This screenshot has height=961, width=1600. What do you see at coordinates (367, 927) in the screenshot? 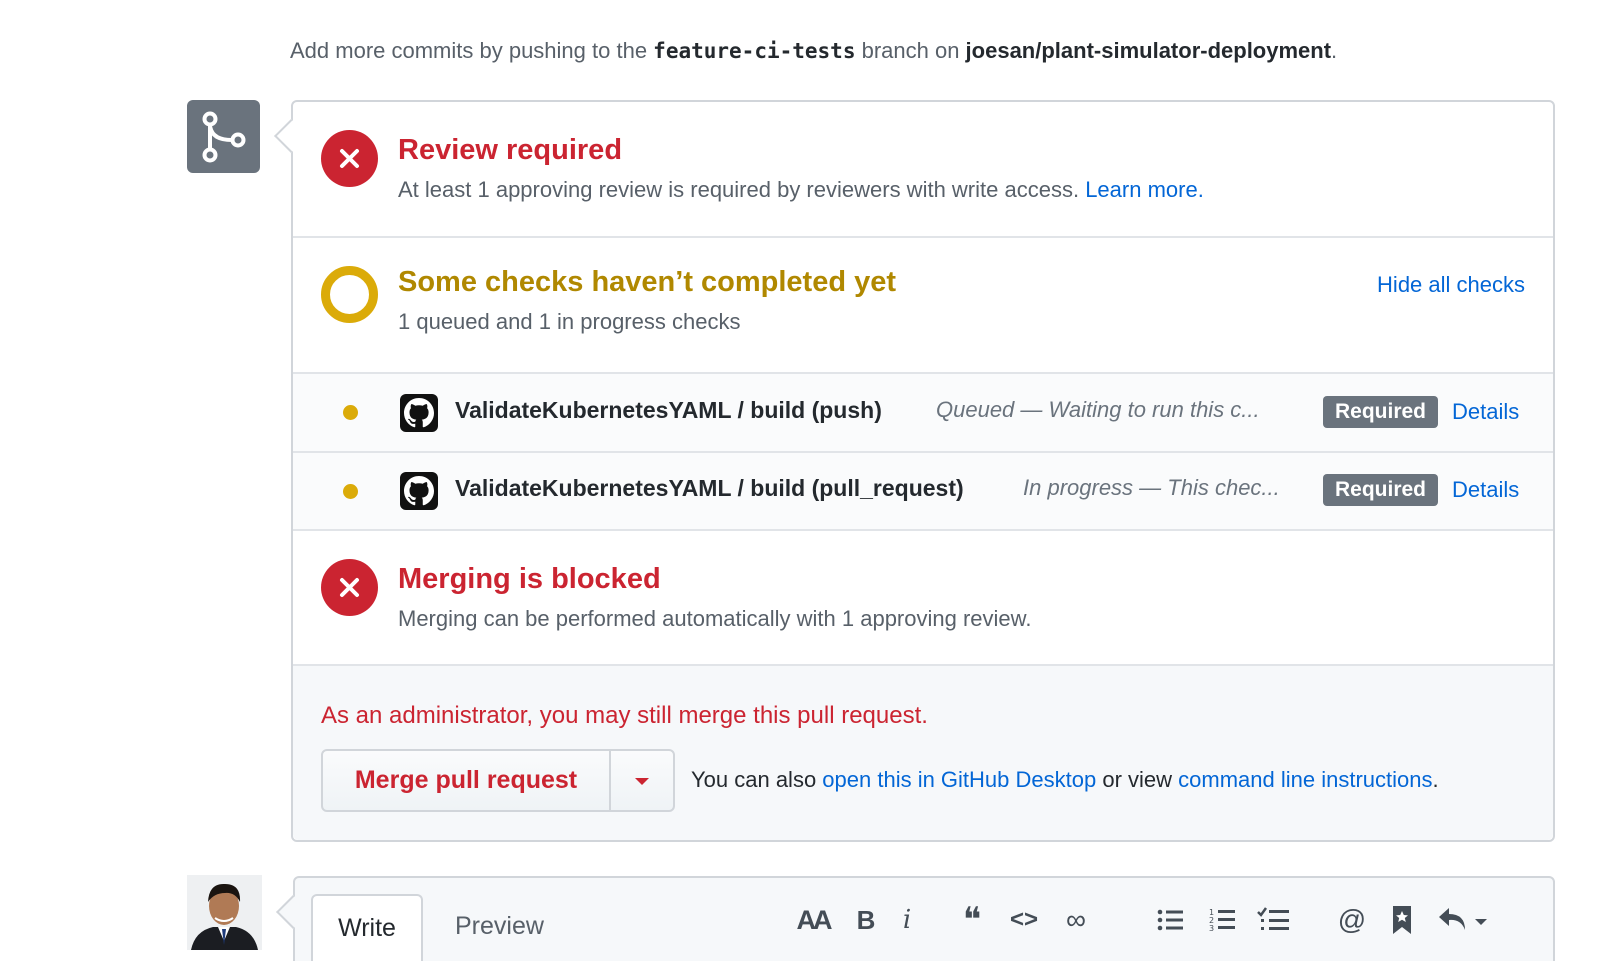
I see `tab-write: Write` at bounding box center [367, 927].